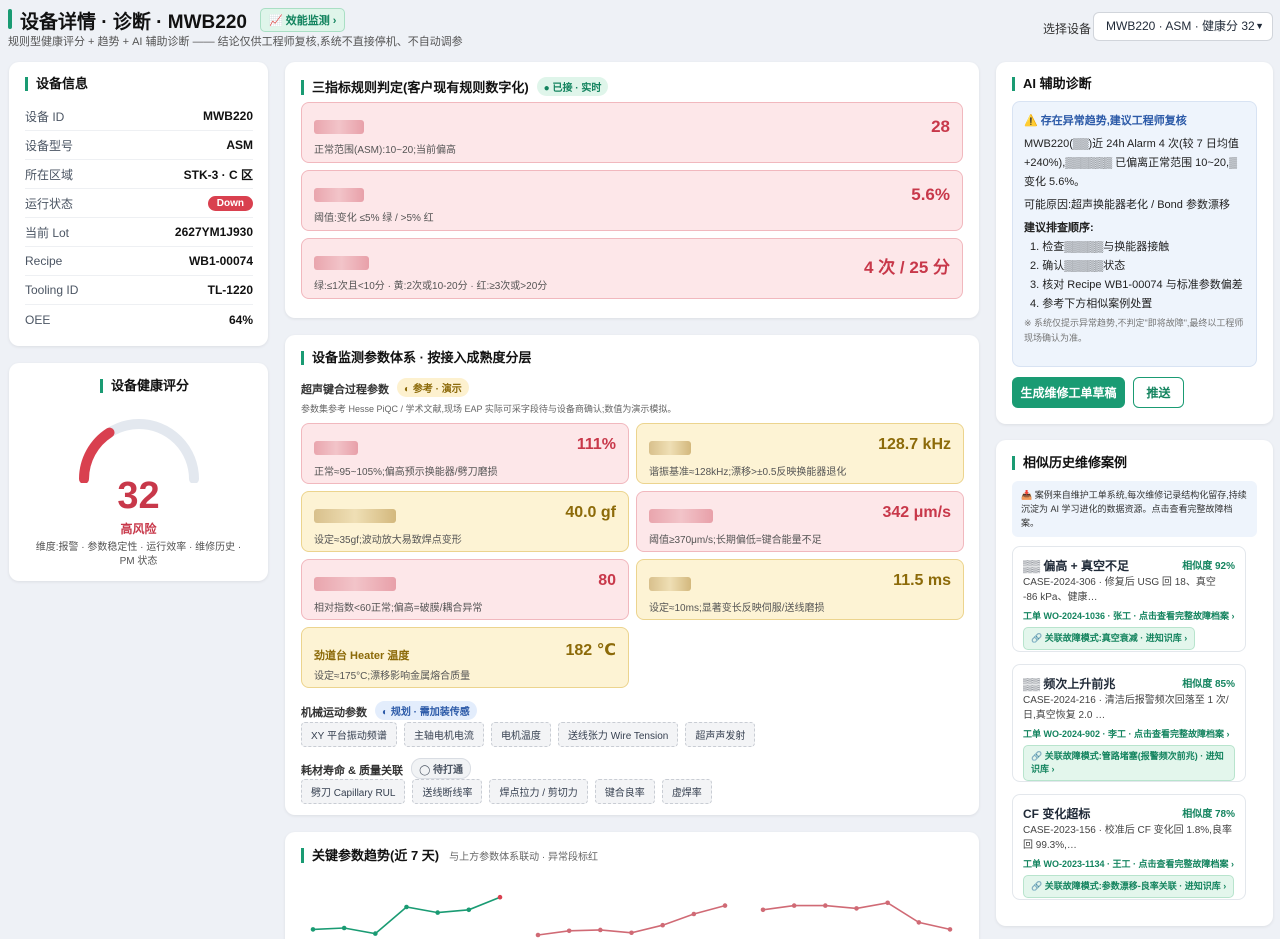  Describe the element at coordinates (133, 22) in the screenshot. I see `page-title: 设备详情 · 诊断 · MWB220` at that location.